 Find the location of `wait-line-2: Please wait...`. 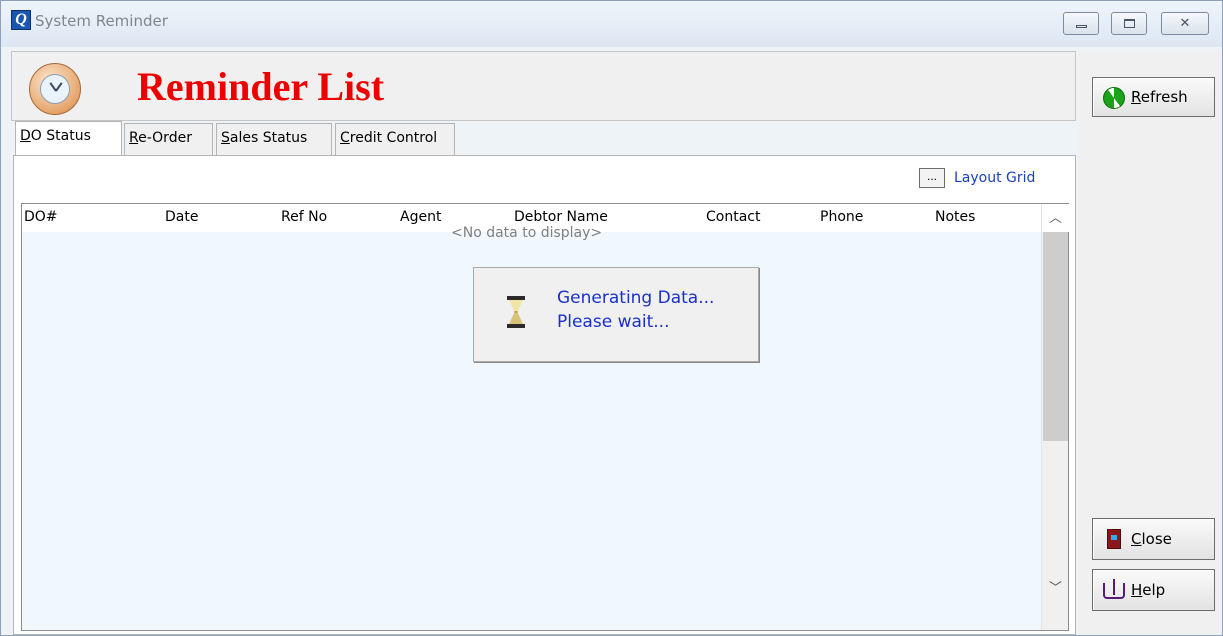

wait-line-2: Please wait... is located at coordinates (613, 322).